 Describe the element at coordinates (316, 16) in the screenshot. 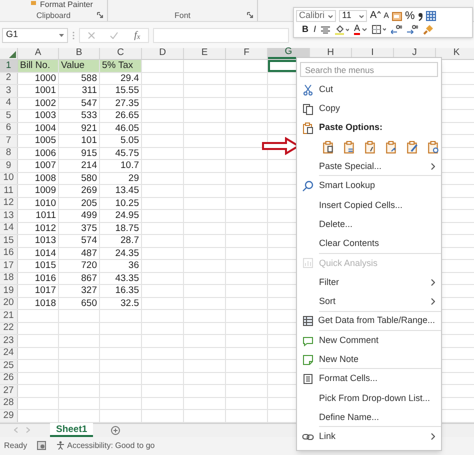

I see `font-name-field: Calibri` at that location.